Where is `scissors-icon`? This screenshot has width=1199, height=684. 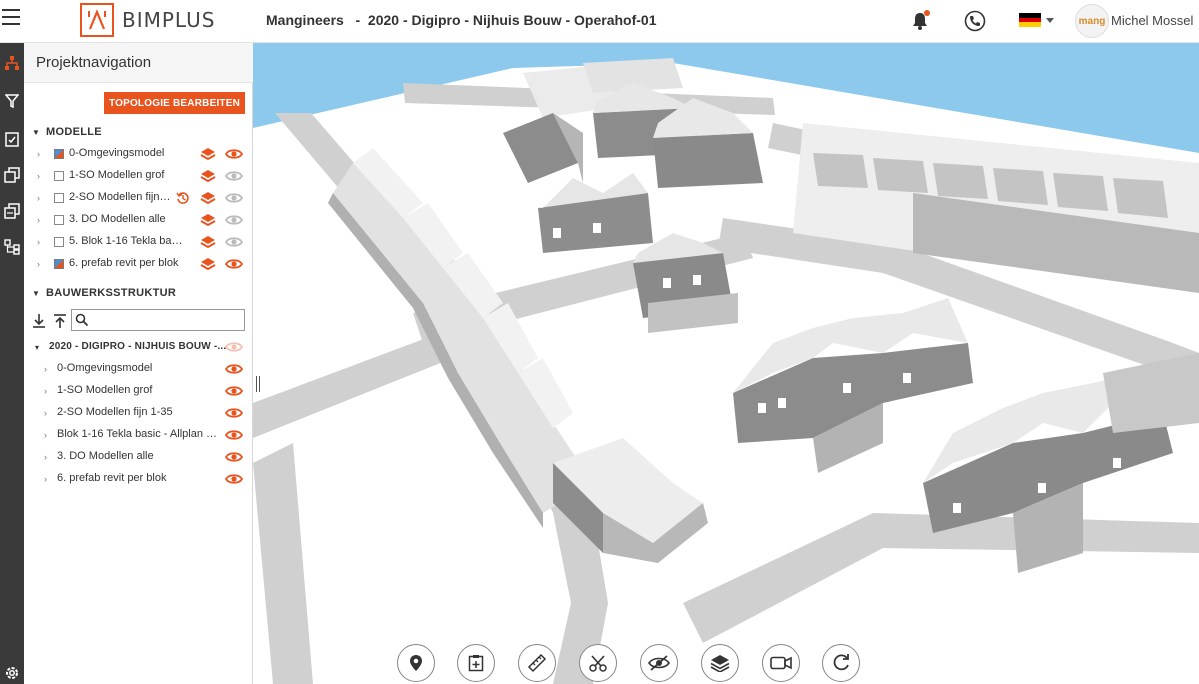 scissors-icon is located at coordinates (598, 663).